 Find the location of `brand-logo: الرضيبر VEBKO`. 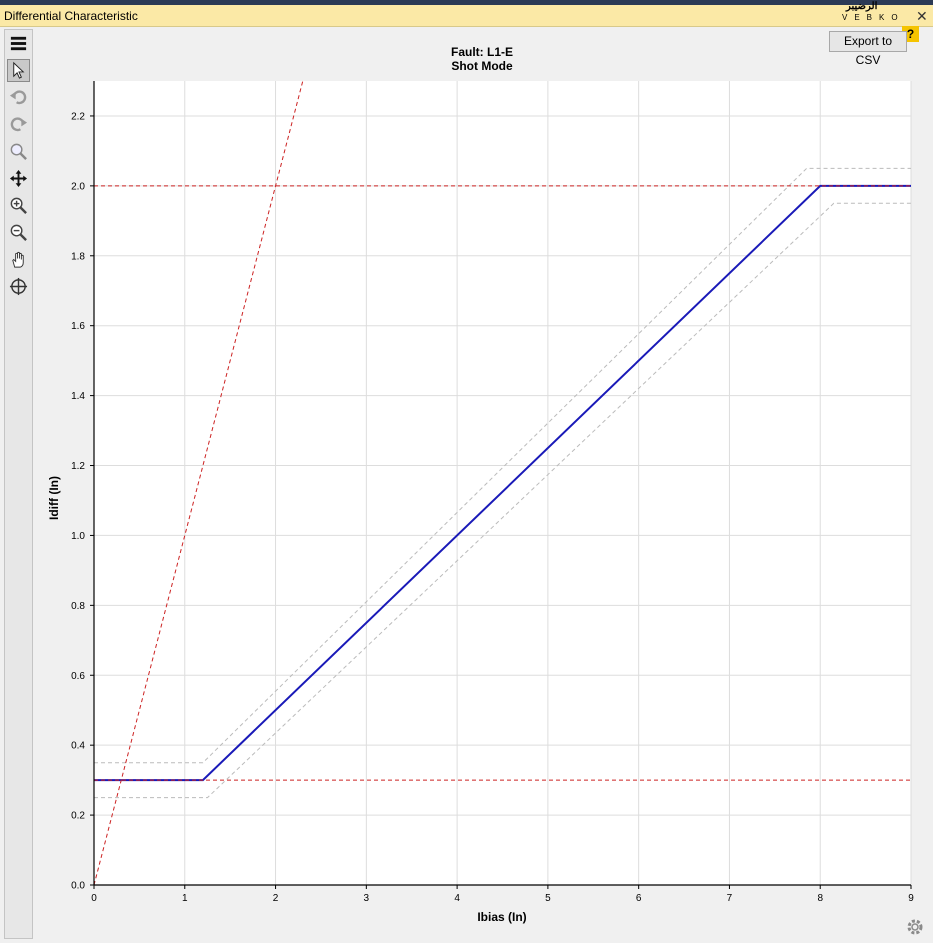

brand-logo: الرضيبر VEBKO is located at coordinates (878, 14).